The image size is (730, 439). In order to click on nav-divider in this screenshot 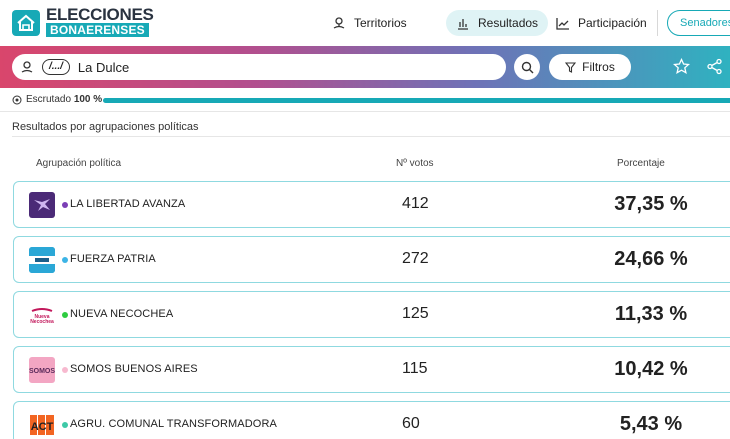, I will do `click(657, 23)`.